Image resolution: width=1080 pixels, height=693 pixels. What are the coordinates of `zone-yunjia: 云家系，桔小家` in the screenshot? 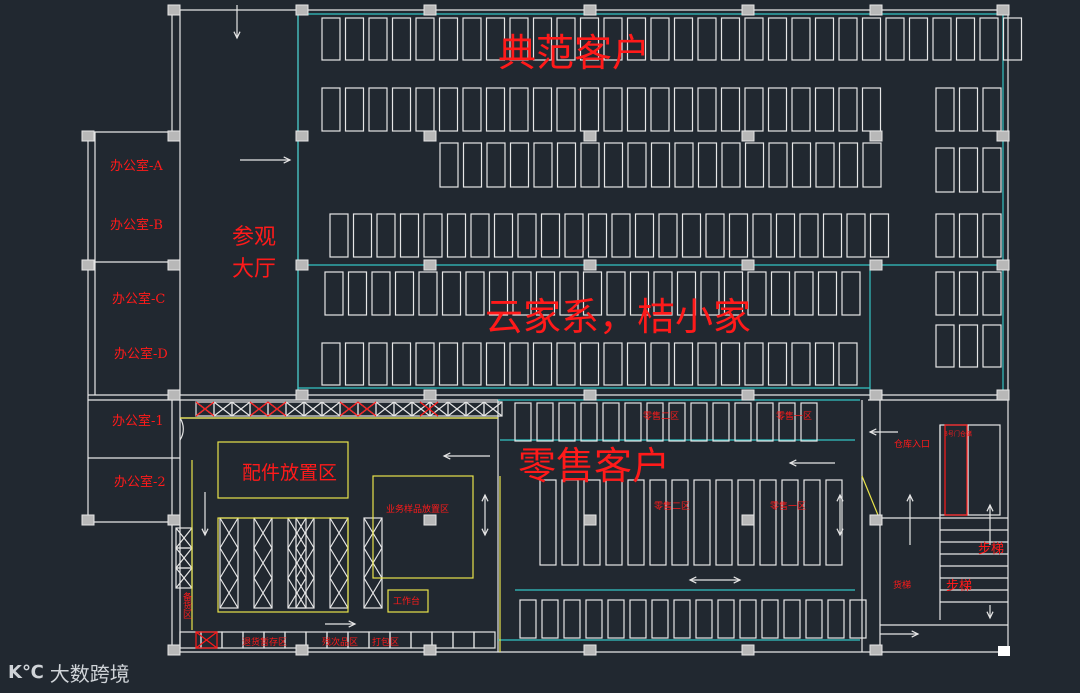 It's located at (618, 317).